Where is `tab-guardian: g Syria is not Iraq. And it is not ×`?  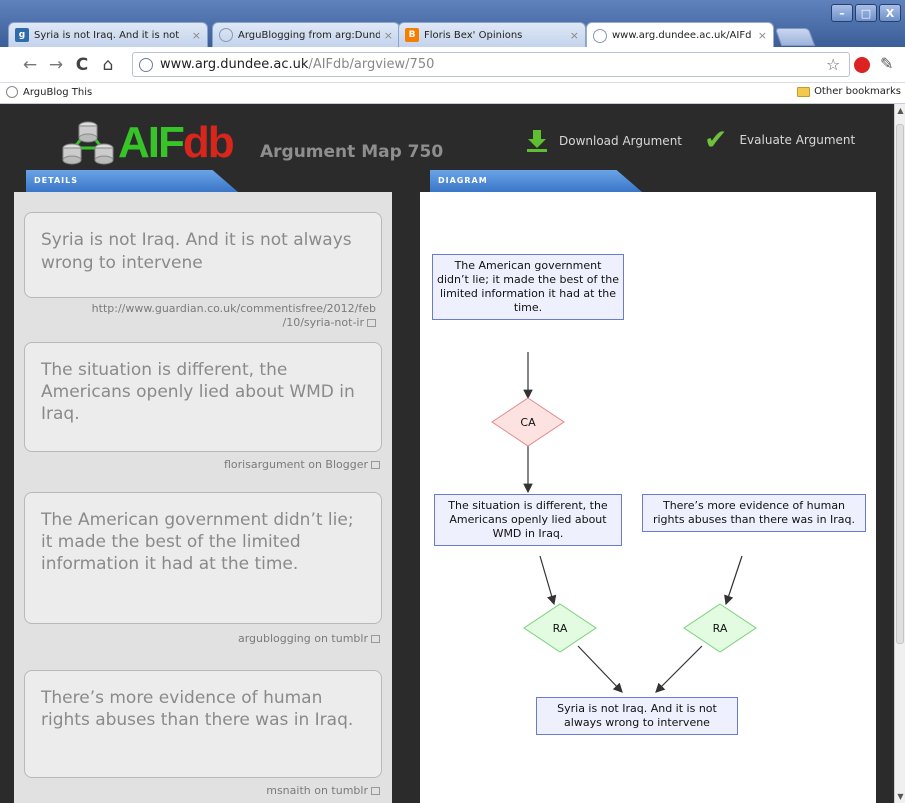 tab-guardian: g Syria is not Iraq. And it is not × is located at coordinates (108, 34).